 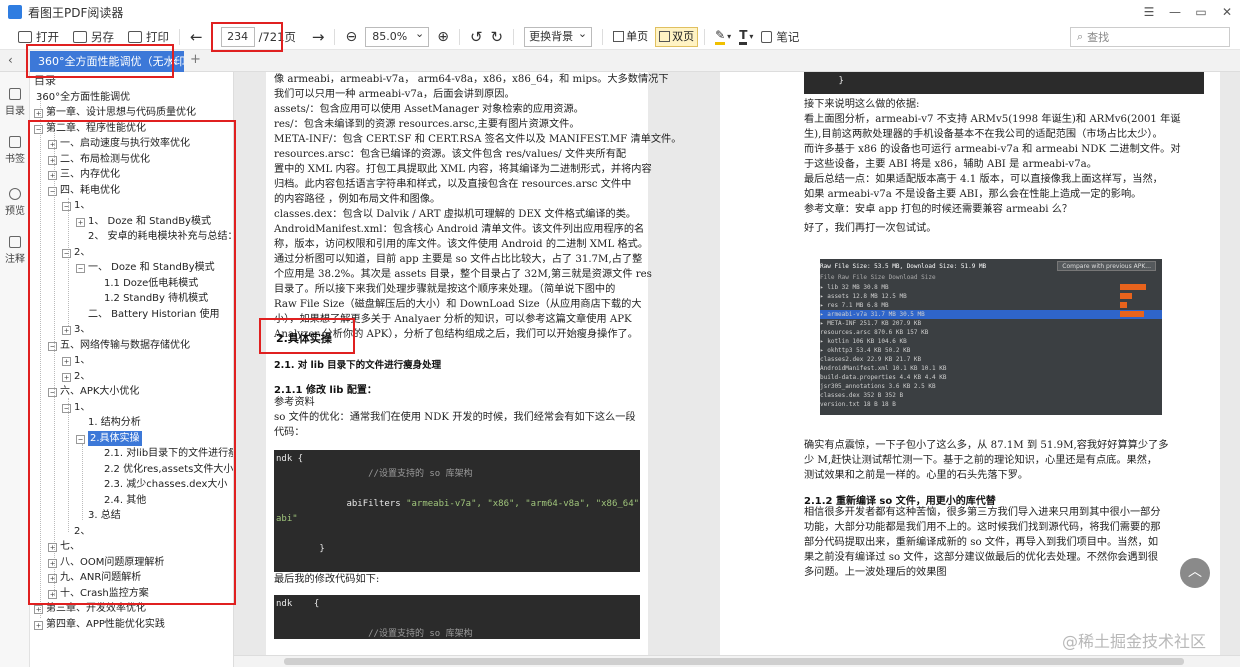 I want to click on toc-item: 2.1. 对lib目录下的文件进行瘦, so click(x=168, y=453).